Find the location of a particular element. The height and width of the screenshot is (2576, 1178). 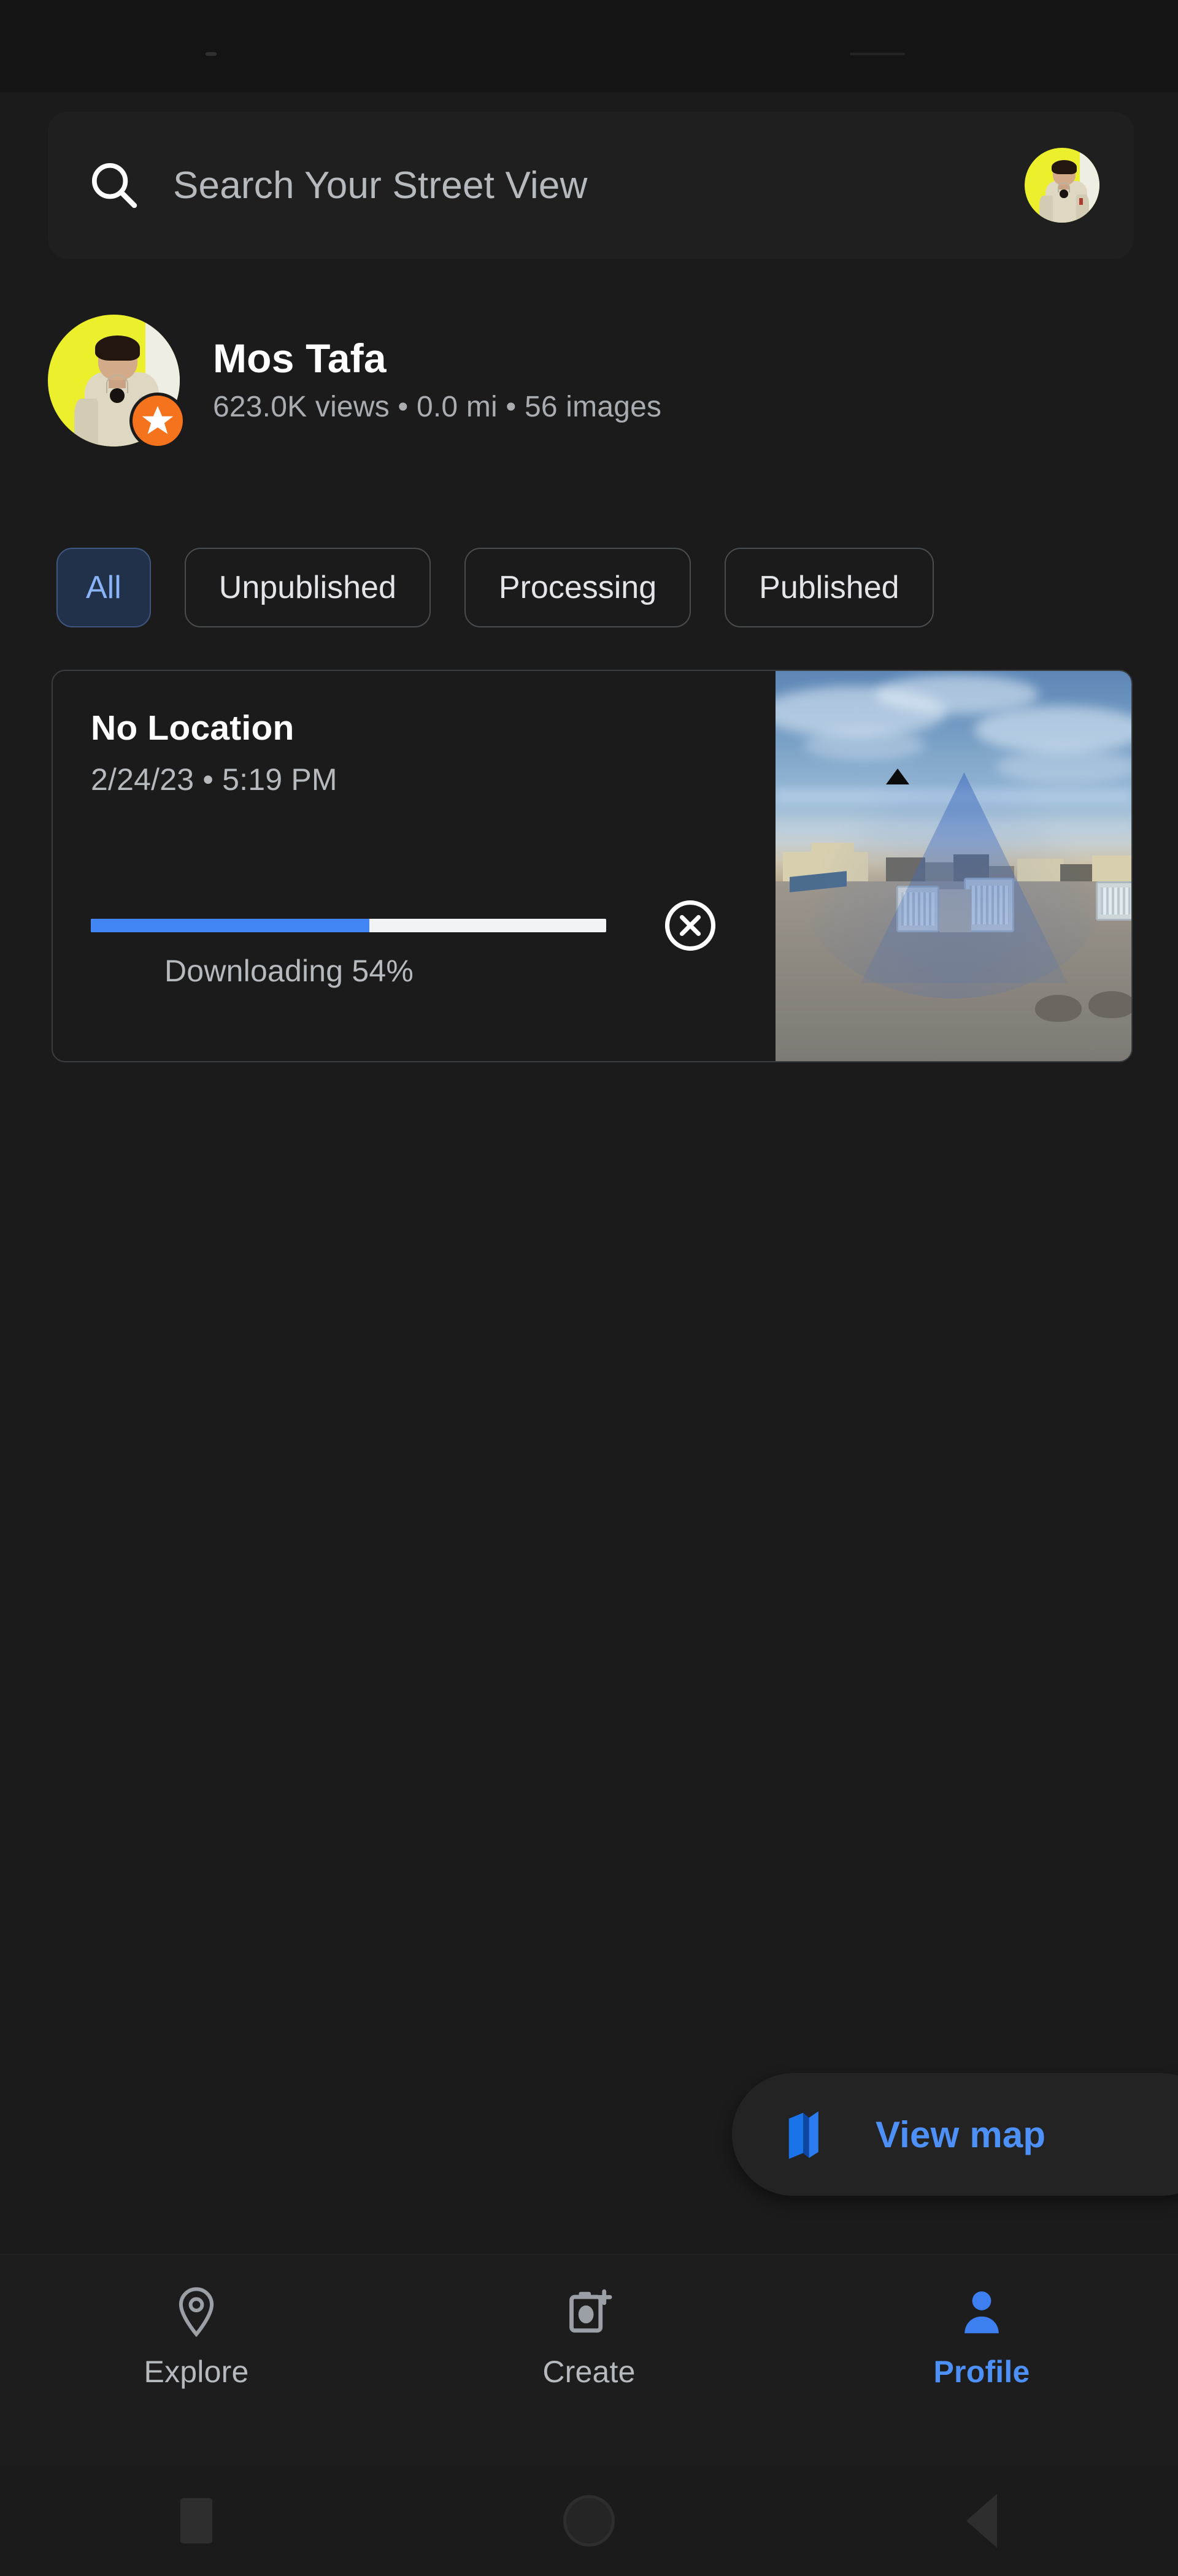

status-notch is located at coordinates (211, 54).